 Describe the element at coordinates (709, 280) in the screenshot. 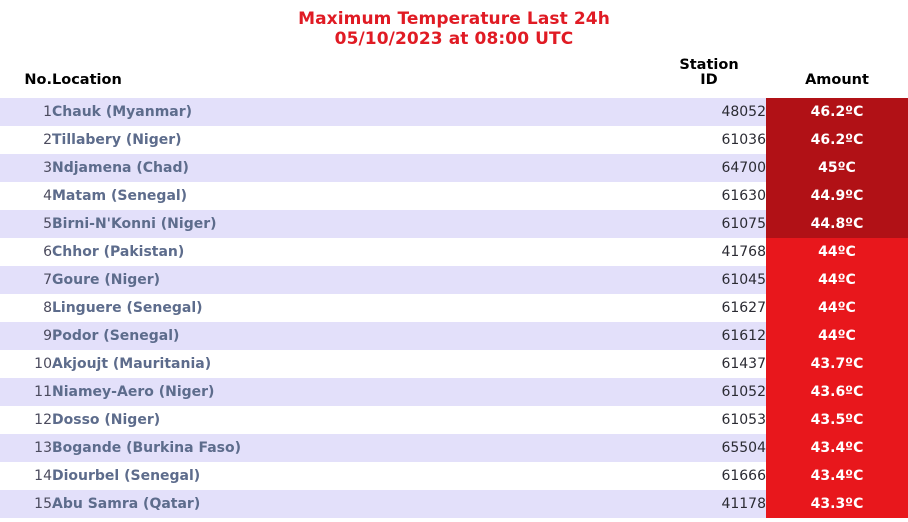

I see `cell-station-id: 61045` at that location.